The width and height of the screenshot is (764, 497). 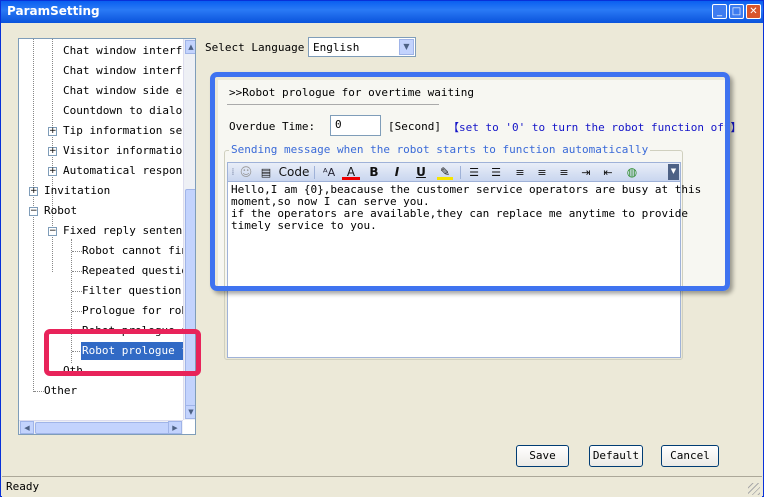 I want to click on tree-item-invitation: Invitation, so click(x=77, y=191).